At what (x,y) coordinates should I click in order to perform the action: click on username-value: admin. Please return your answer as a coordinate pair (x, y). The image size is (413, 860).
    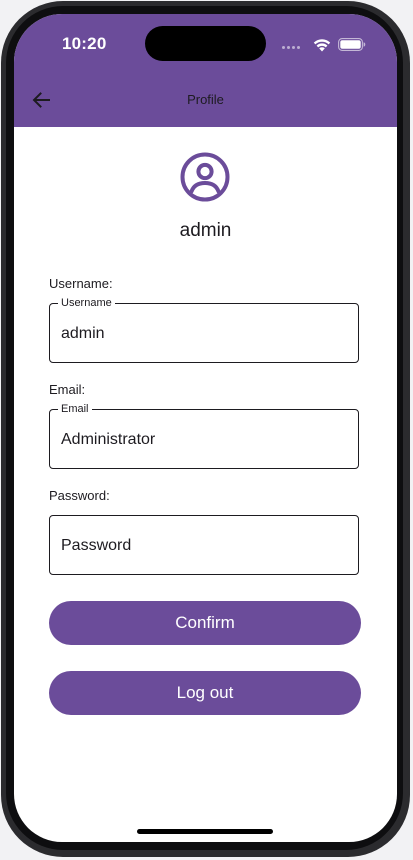
    Looking at the image, I should click on (83, 333).